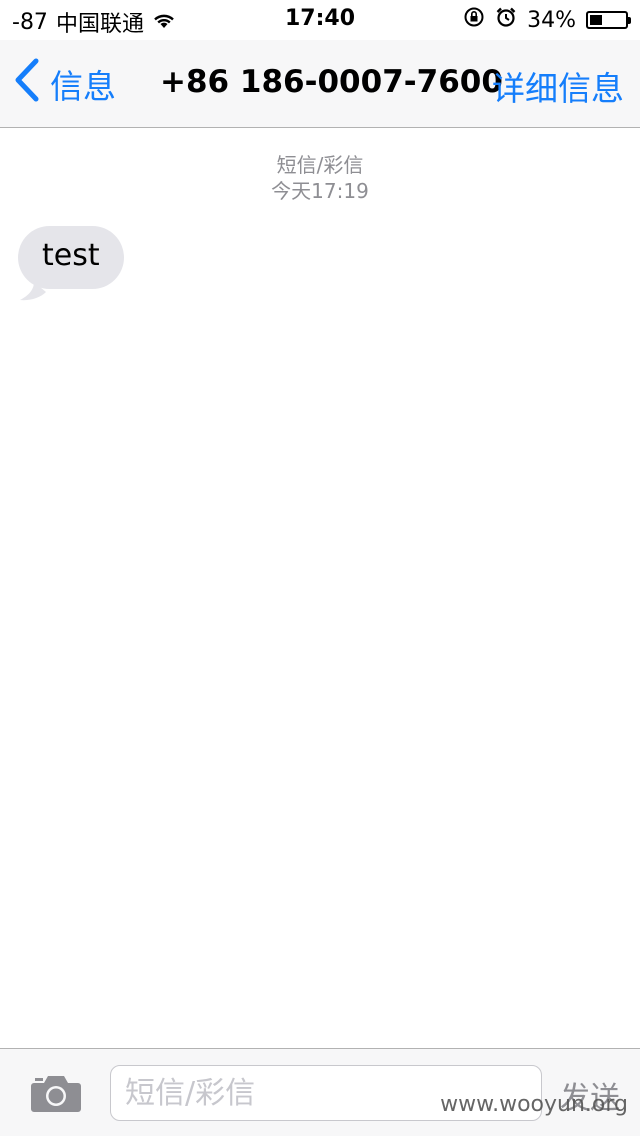  I want to click on back-label: 信息, so click(83, 86).